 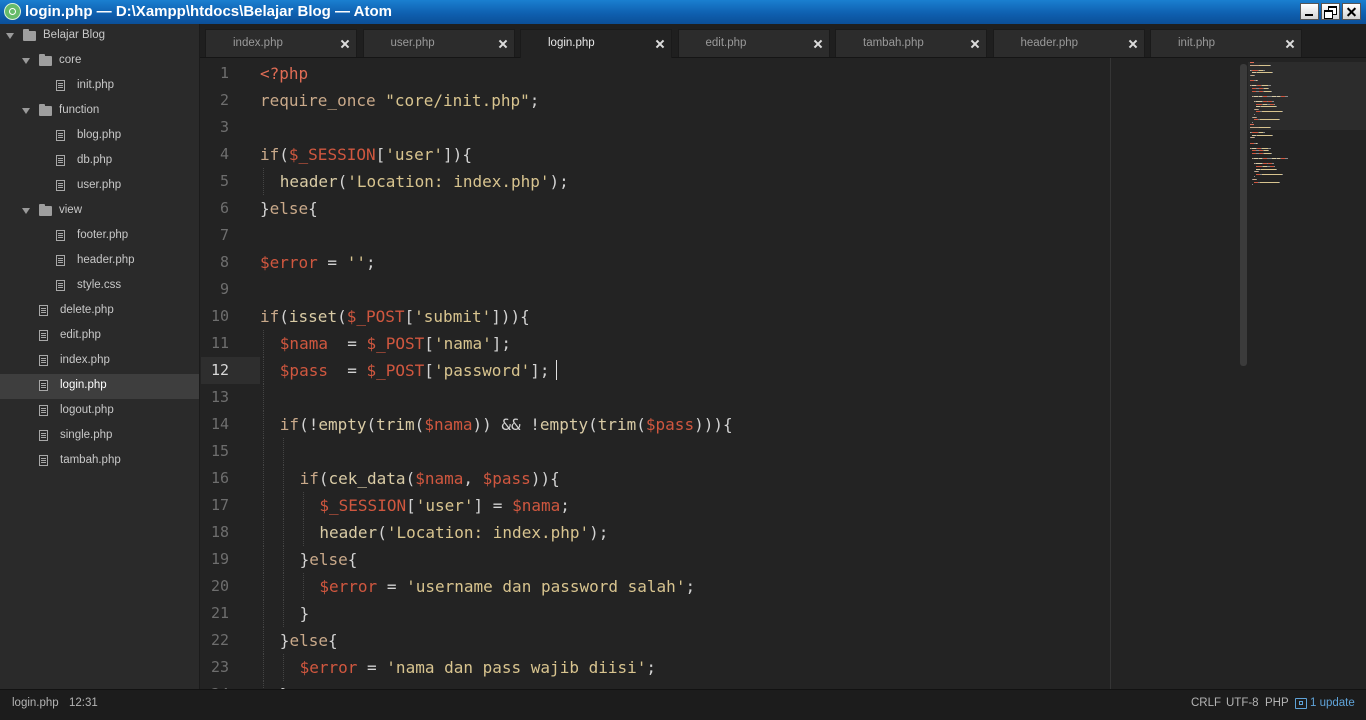 I want to click on code-token: $pass, so click(x=506, y=478).